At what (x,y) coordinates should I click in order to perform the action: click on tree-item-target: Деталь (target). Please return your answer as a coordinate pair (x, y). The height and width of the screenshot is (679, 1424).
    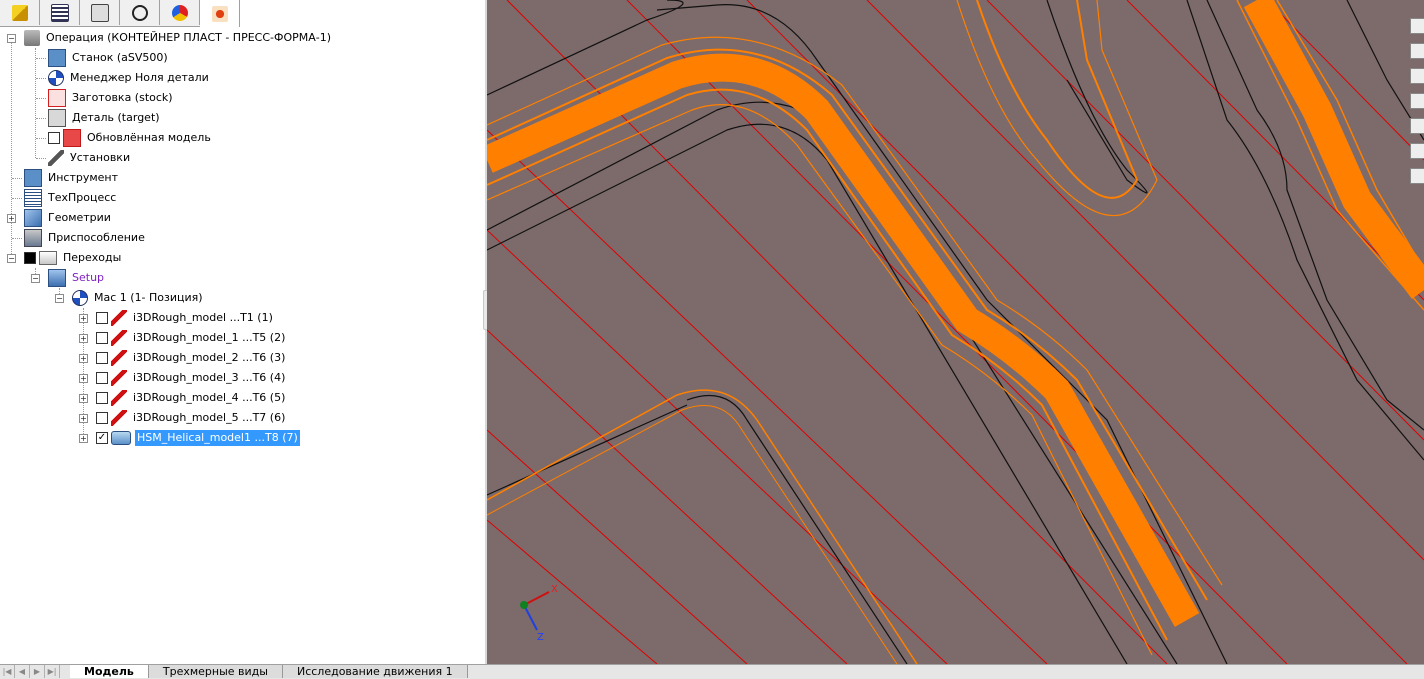
    Looking at the image, I should click on (105, 118).